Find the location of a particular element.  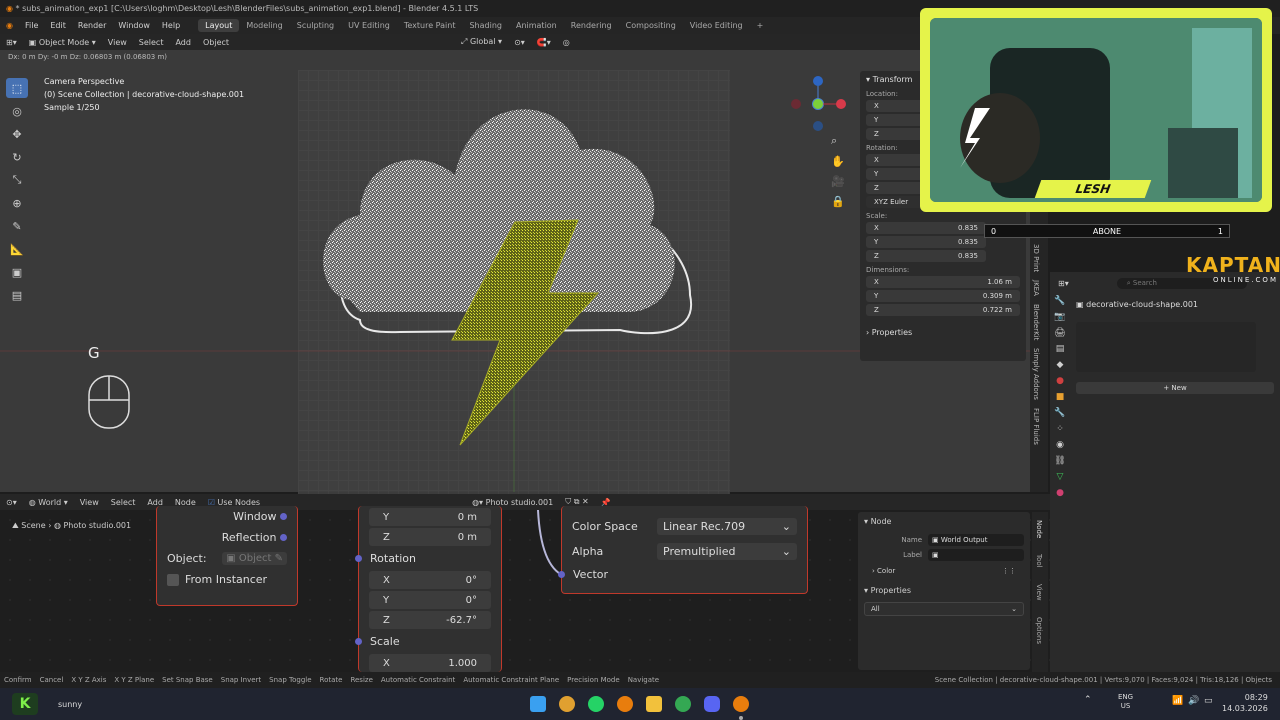

zoom-icon: ⌕ is located at coordinates (838, 141).